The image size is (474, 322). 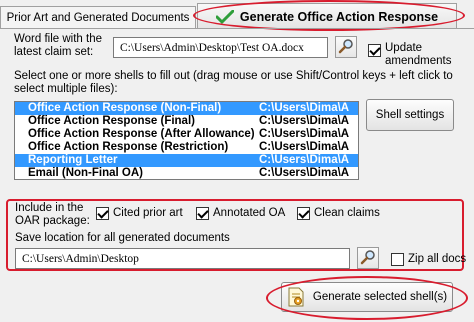 I want to click on shell-settings-button: Shell settings, so click(x=410, y=115).